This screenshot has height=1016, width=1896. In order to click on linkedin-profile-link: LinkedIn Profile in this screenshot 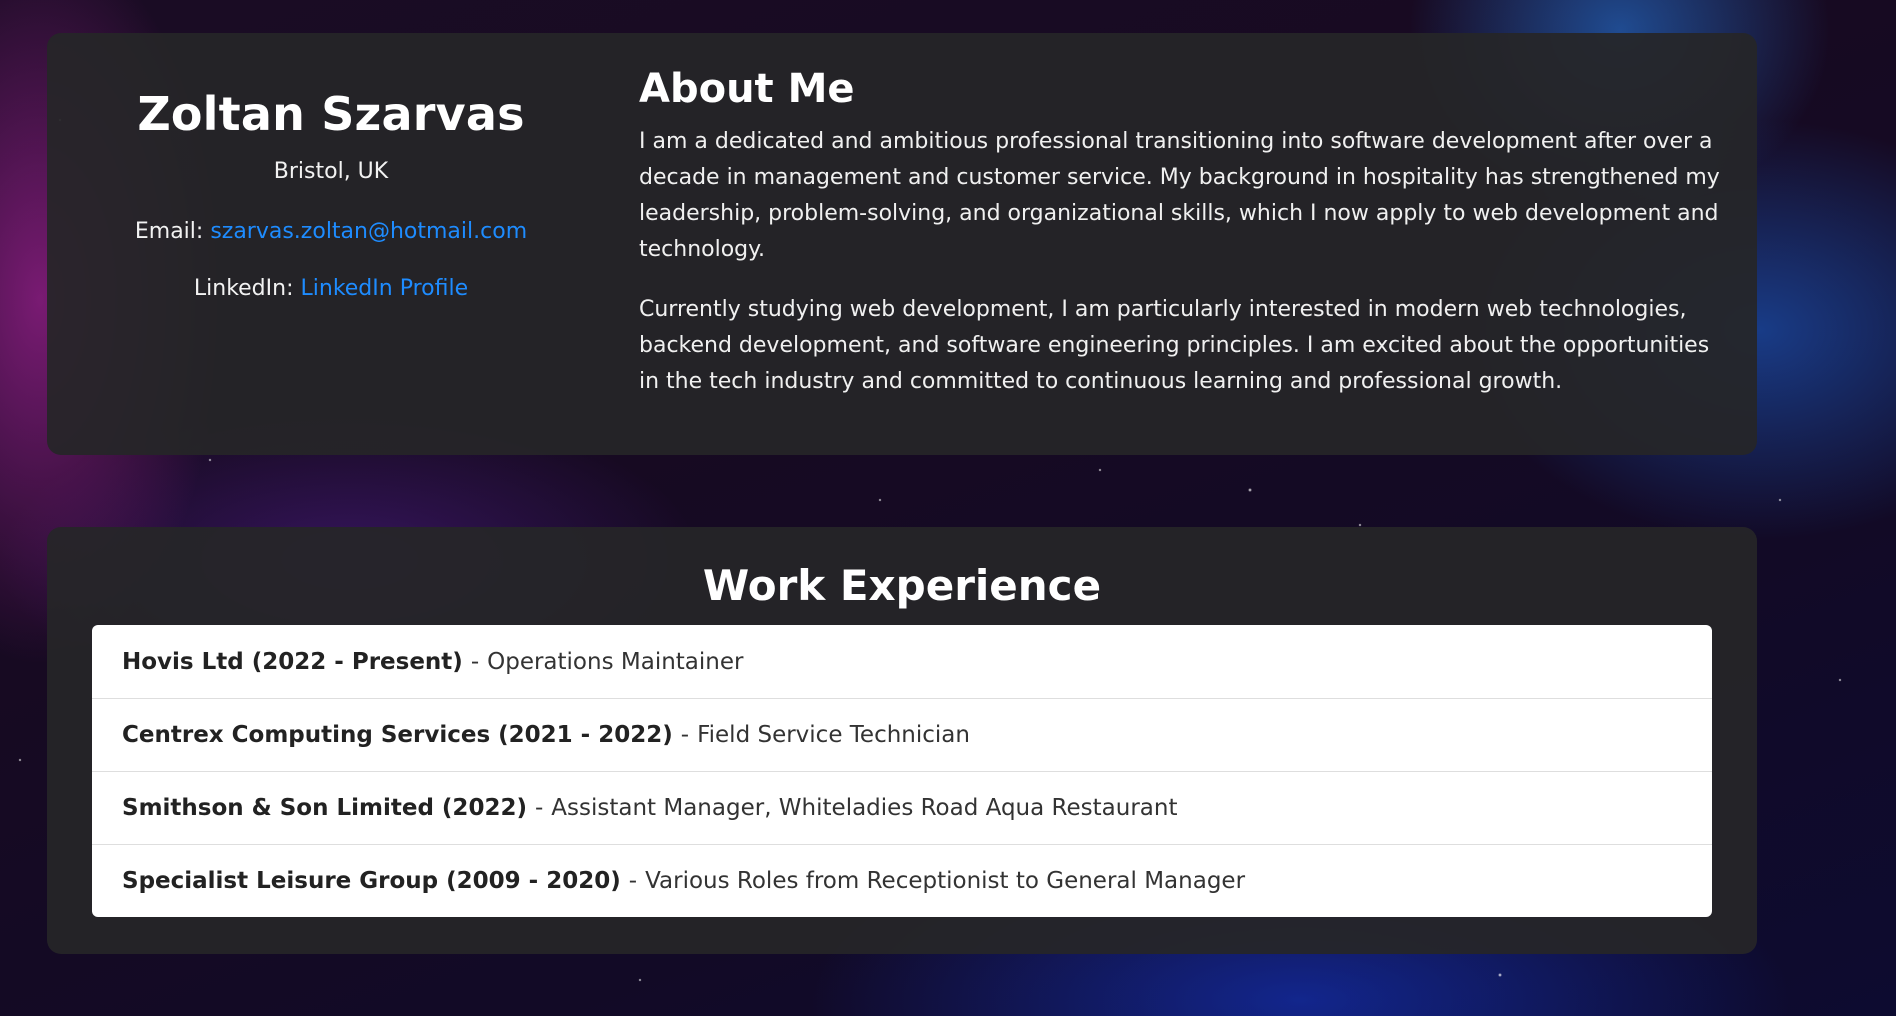, I will do `click(385, 288)`.